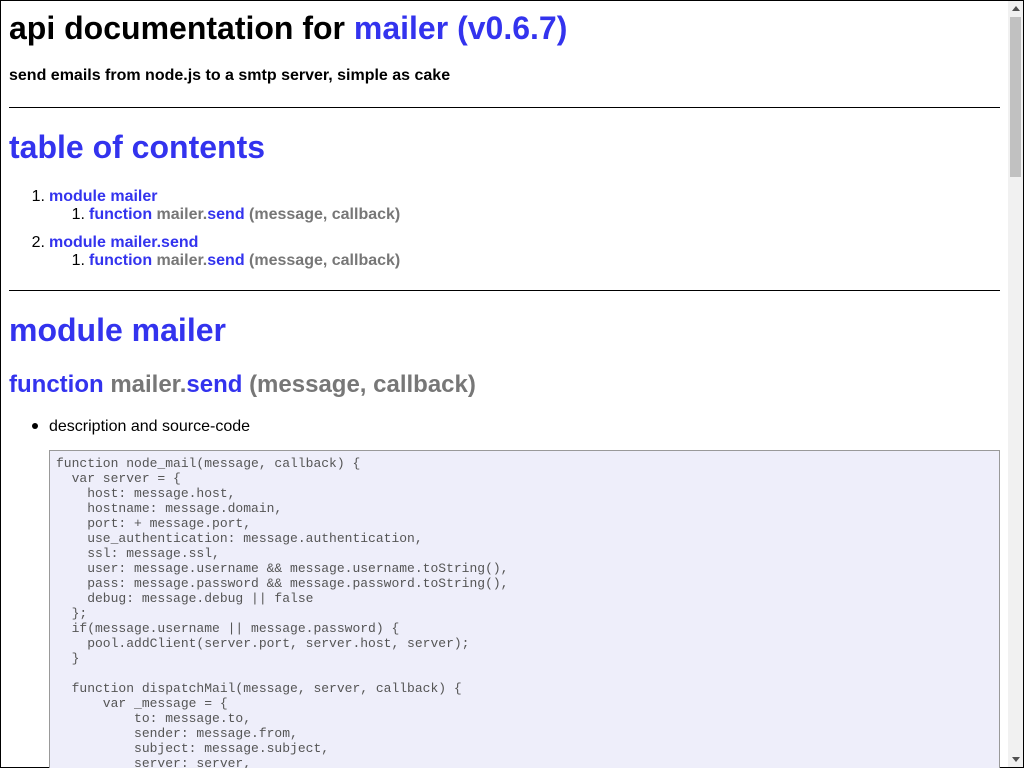  I want to click on page-title: api documentation for mailer (v0.6.7), so click(288, 28).